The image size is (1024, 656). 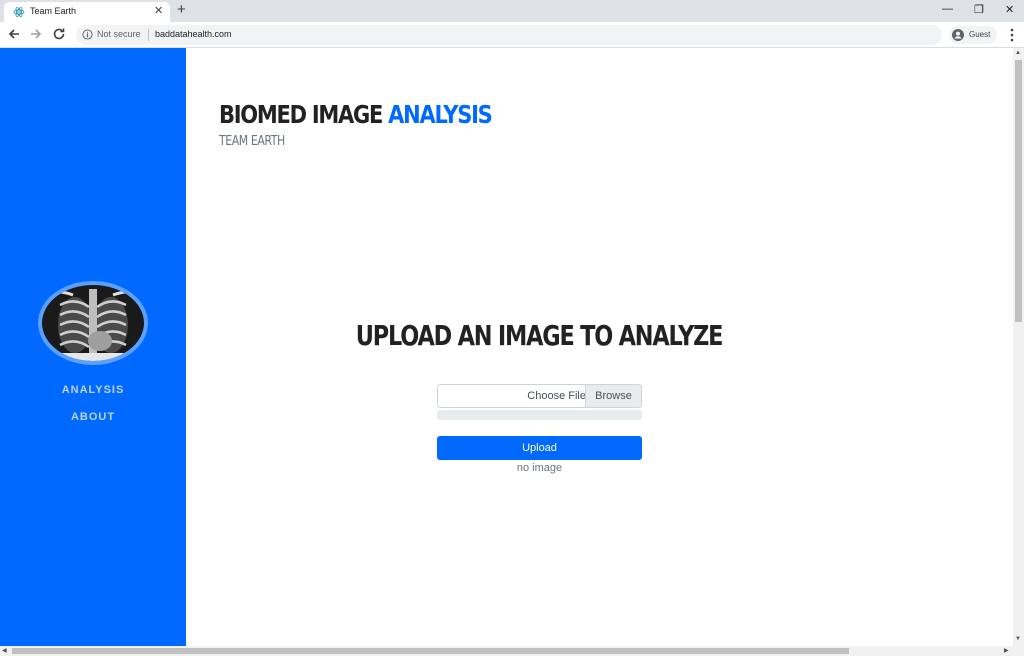 I want to click on scroll-right-icon: ▶, so click(x=1006, y=650).